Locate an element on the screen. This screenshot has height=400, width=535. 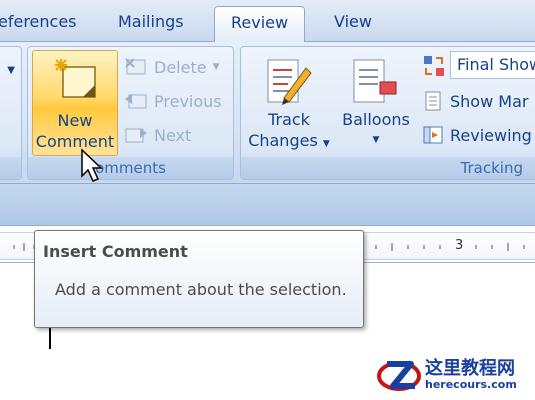
delete-comment-button: Delete ▼ is located at coordinates (172, 67).